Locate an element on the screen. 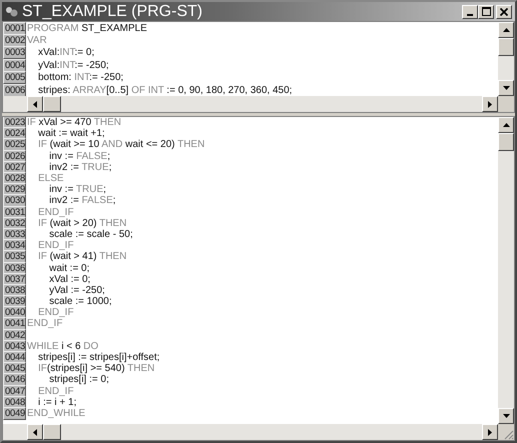 The height and width of the screenshot is (443, 517). maximize-icon is located at coordinates (486, 11).